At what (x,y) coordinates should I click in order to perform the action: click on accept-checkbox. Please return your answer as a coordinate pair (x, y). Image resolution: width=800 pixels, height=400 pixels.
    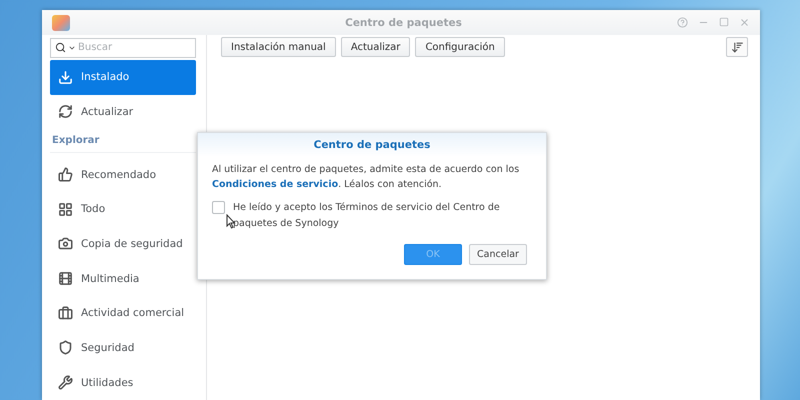
    Looking at the image, I should click on (218, 207).